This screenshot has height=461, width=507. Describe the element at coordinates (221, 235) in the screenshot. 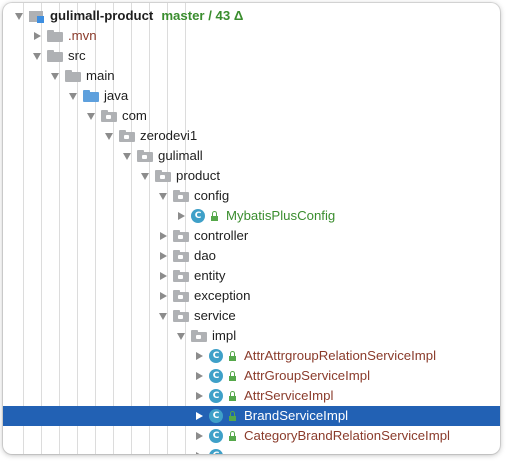

I see `tree-node-label: controller` at that location.